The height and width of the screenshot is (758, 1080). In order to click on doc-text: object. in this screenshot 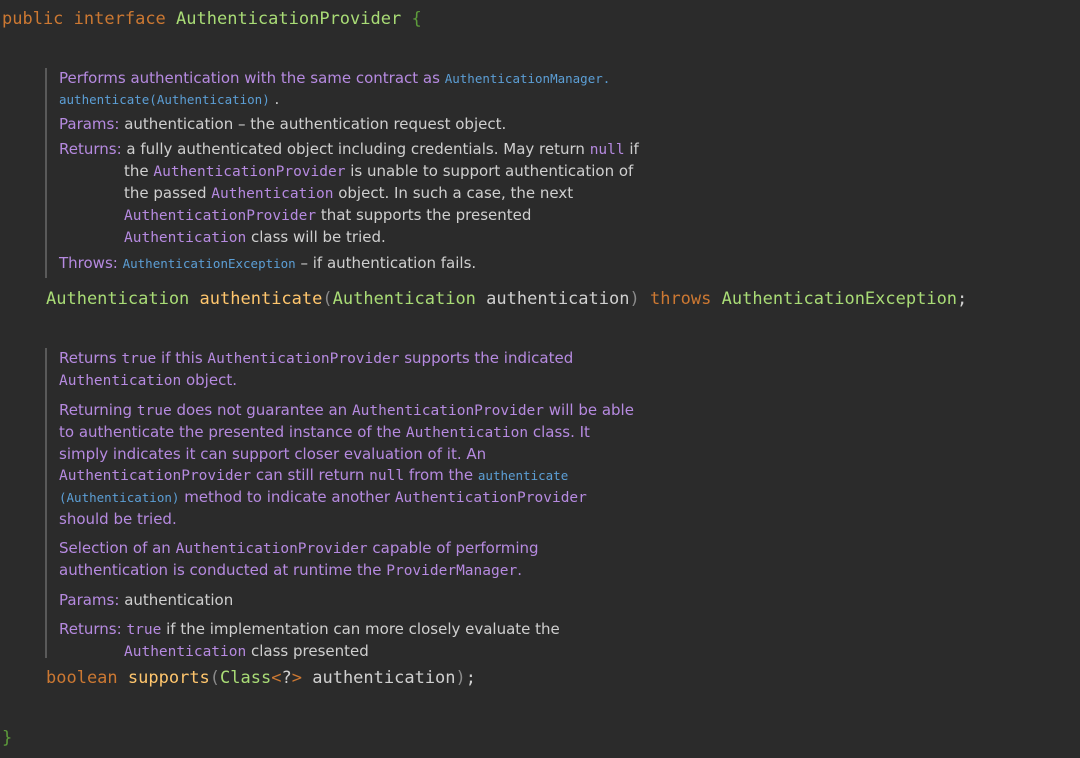, I will do `click(209, 380)`.